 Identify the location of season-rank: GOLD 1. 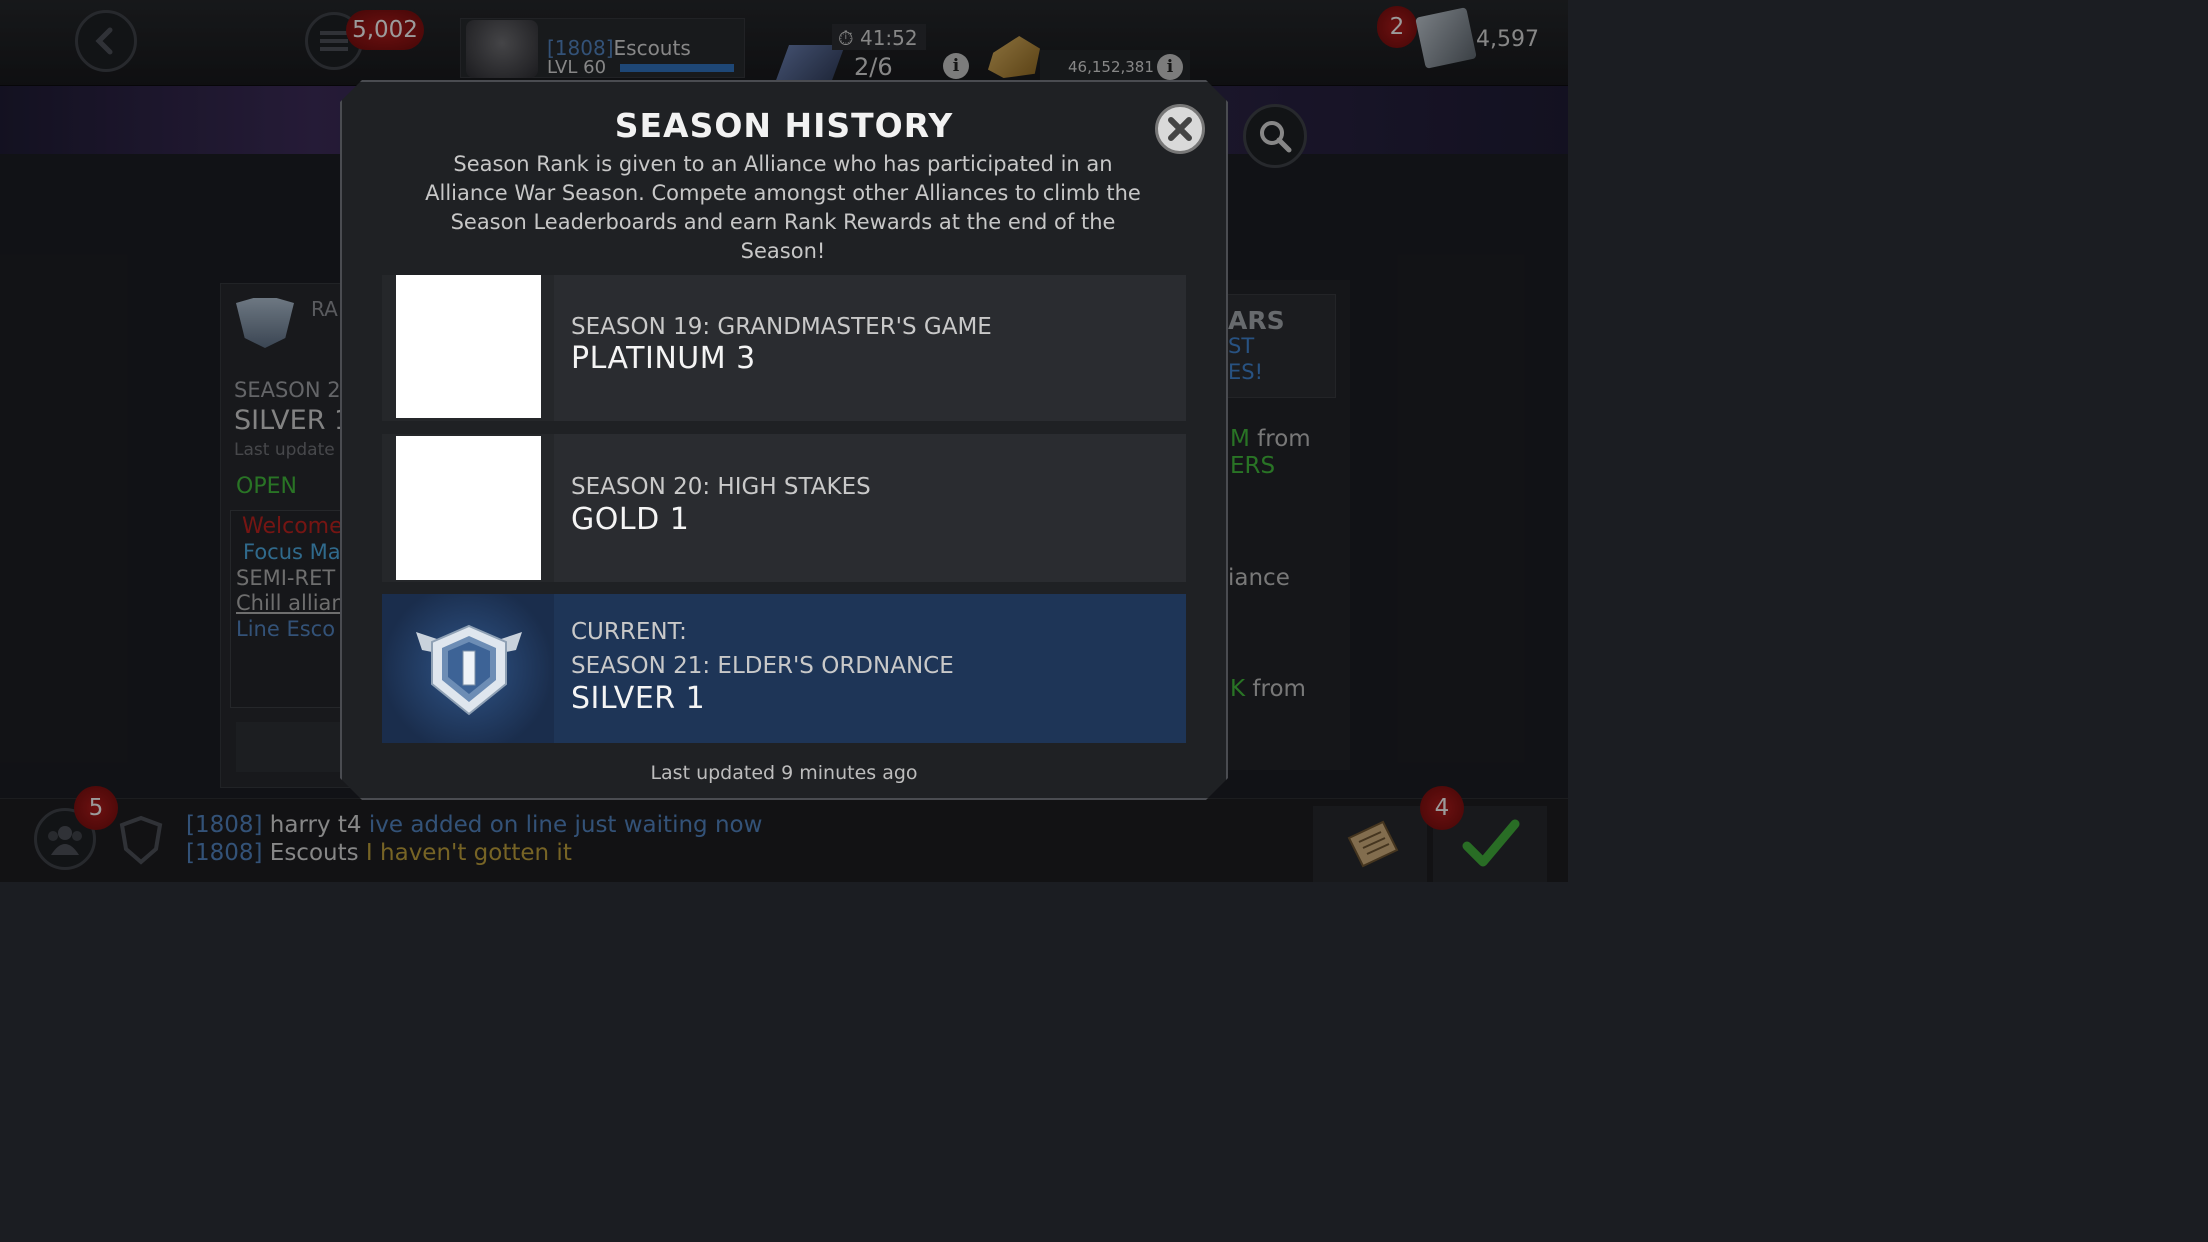
(630, 519).